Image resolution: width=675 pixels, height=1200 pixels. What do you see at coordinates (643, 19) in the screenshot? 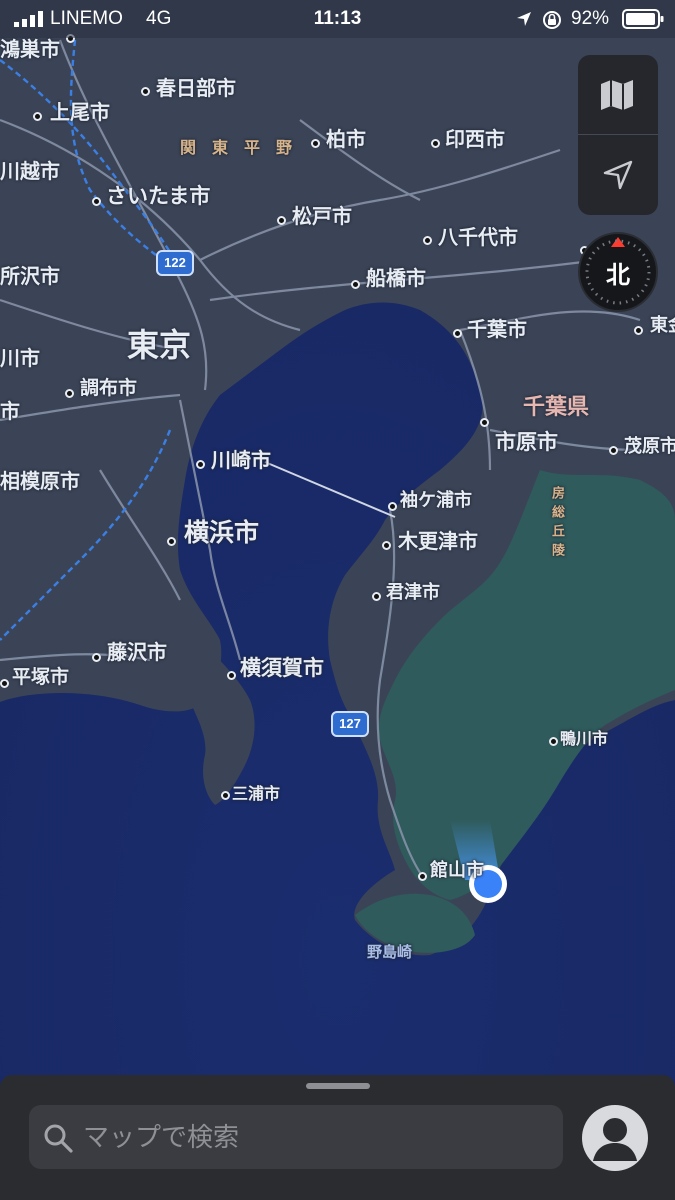
I see `battery-icon` at bounding box center [643, 19].